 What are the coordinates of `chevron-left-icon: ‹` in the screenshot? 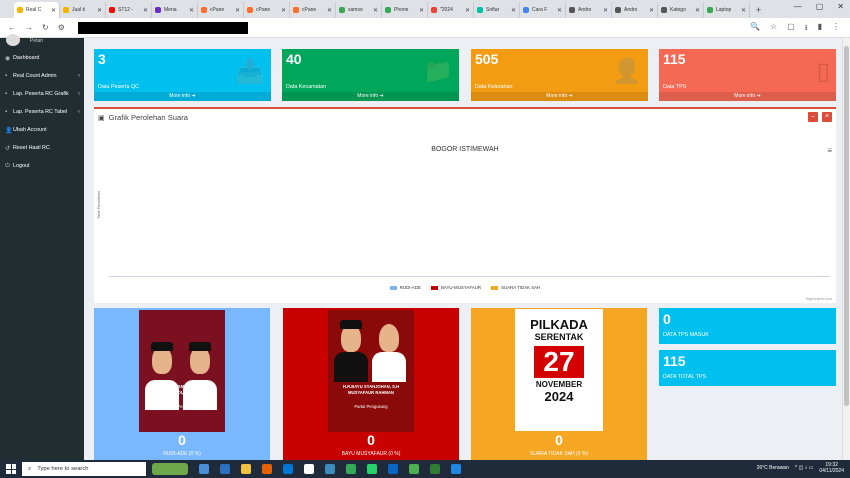 It's located at (79, 76).